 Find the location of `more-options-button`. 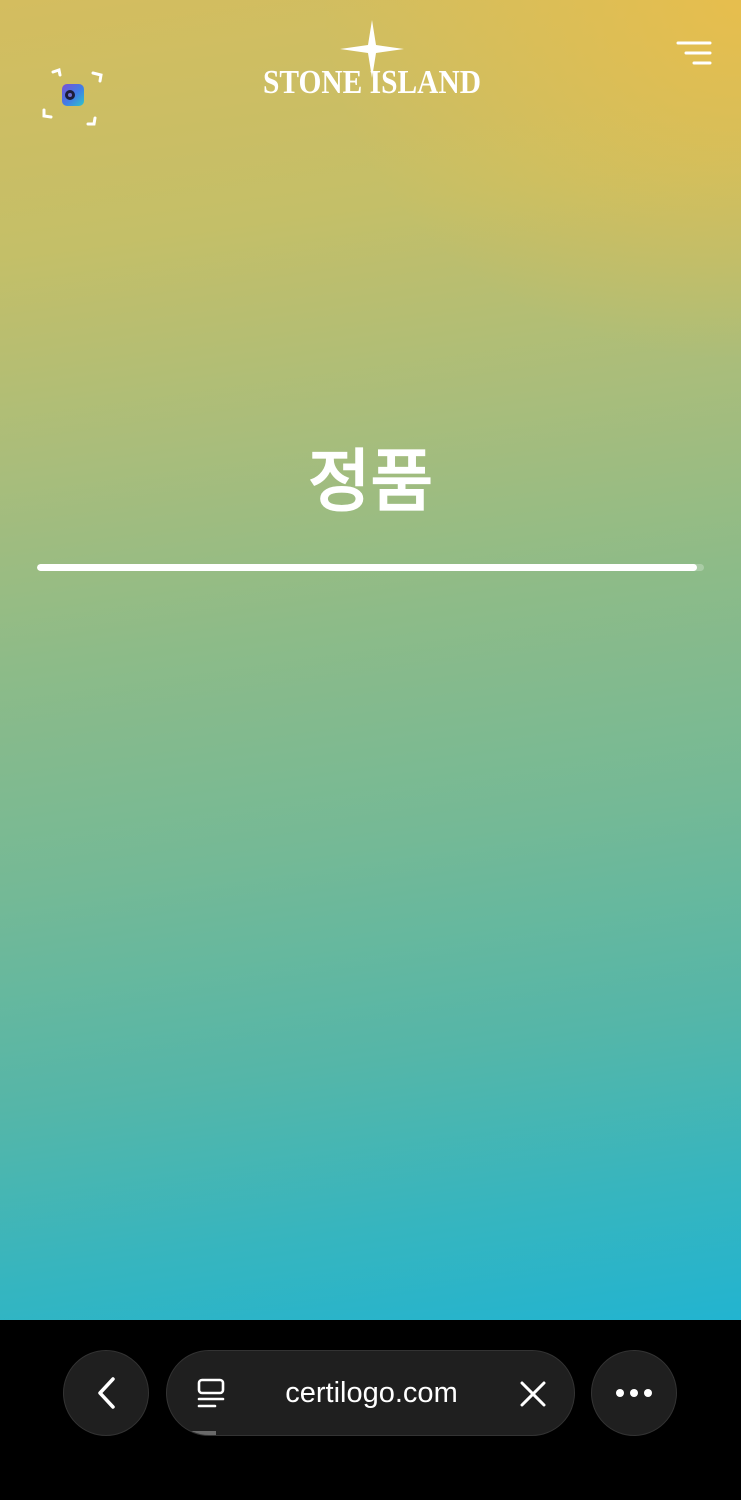

more-options-button is located at coordinates (634, 1393).